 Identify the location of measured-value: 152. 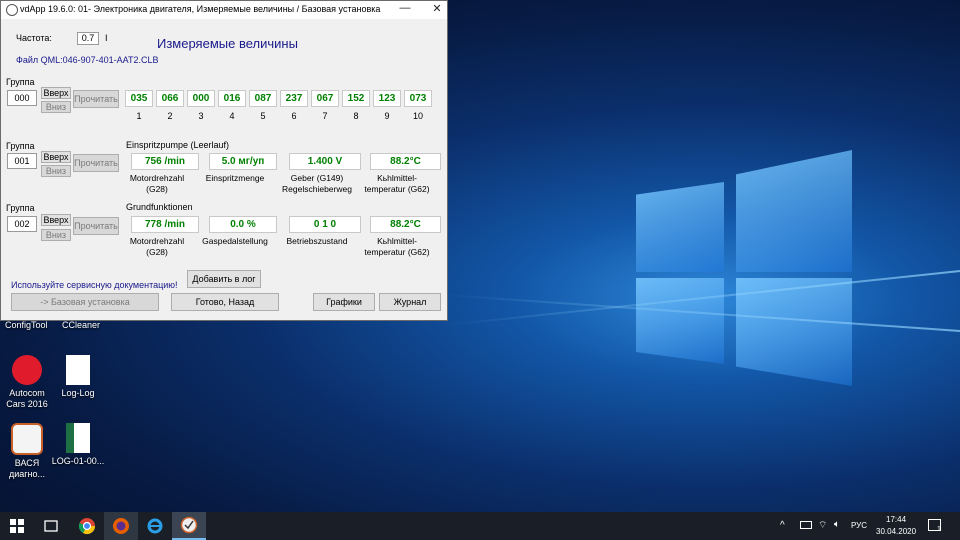
(356, 98).